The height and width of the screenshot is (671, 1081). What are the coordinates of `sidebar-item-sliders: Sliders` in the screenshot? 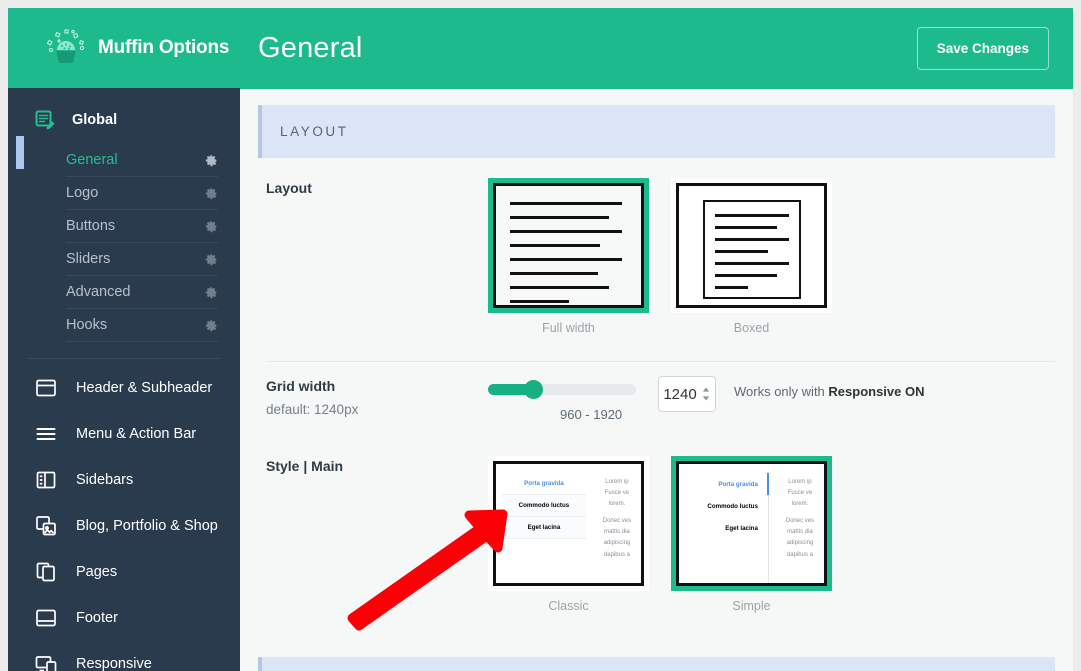 It's located at (142, 259).